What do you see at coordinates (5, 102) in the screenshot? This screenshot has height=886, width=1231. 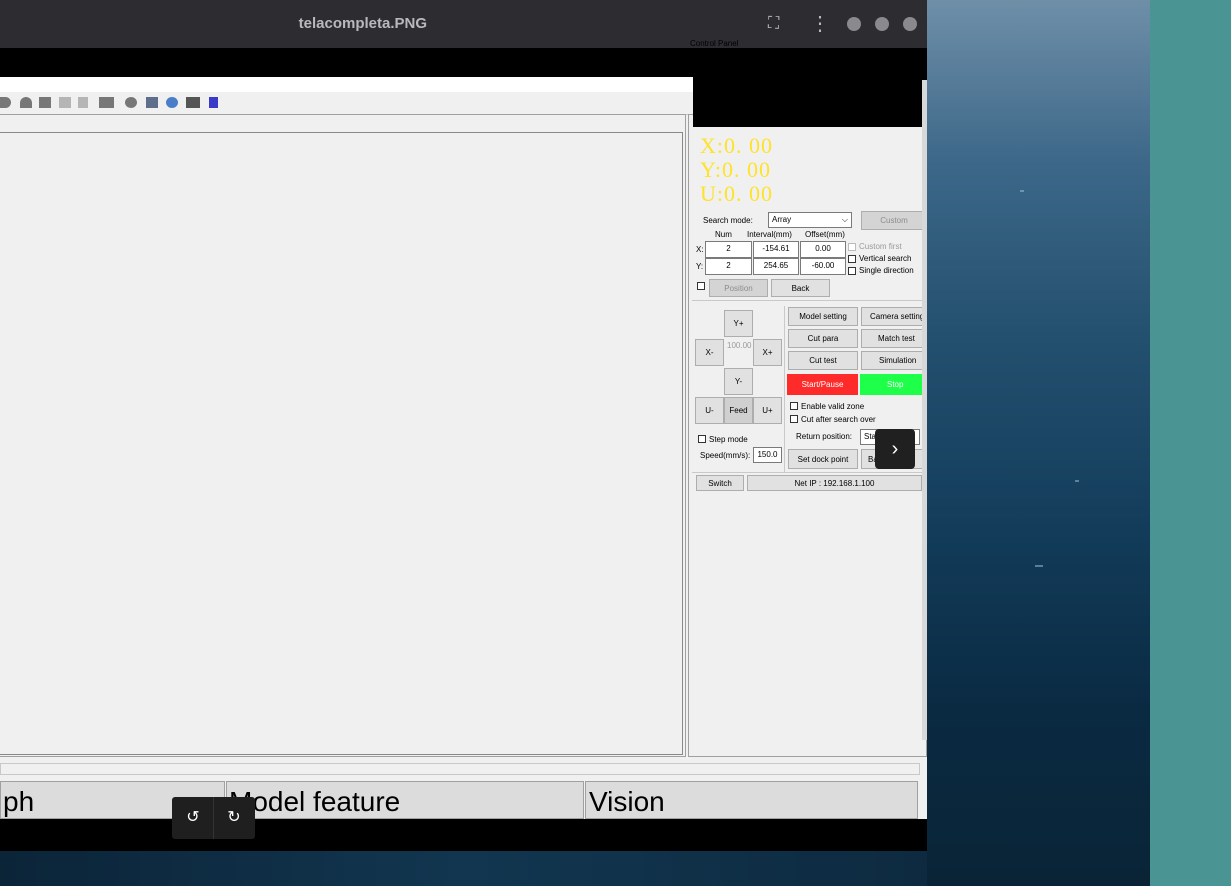 I see `fill-tool-icon` at bounding box center [5, 102].